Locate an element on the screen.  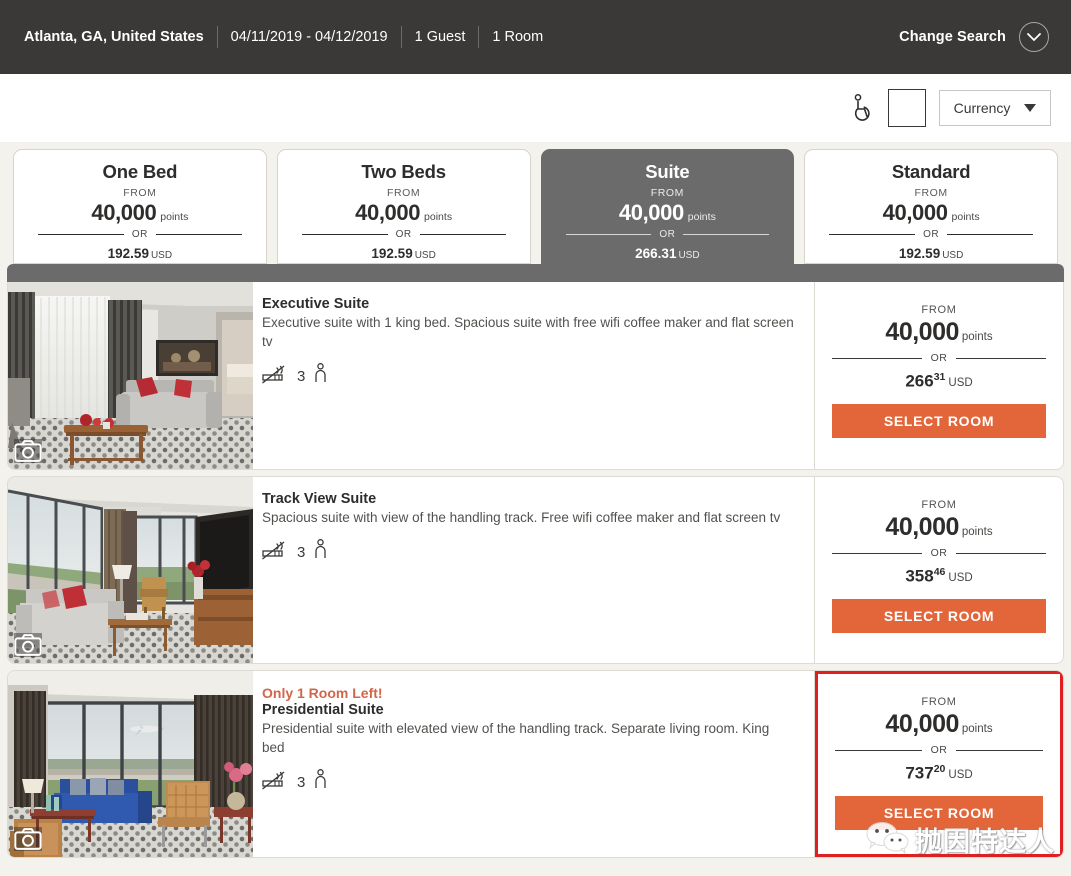
currency-selector: Currency is located at coordinates (995, 108).